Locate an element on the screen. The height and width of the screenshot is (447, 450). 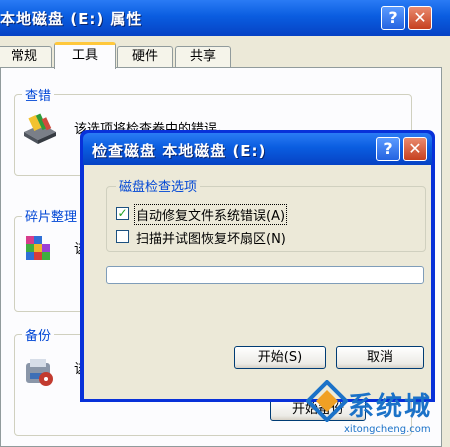
dialog-help-button: ? is located at coordinates (388, 149).